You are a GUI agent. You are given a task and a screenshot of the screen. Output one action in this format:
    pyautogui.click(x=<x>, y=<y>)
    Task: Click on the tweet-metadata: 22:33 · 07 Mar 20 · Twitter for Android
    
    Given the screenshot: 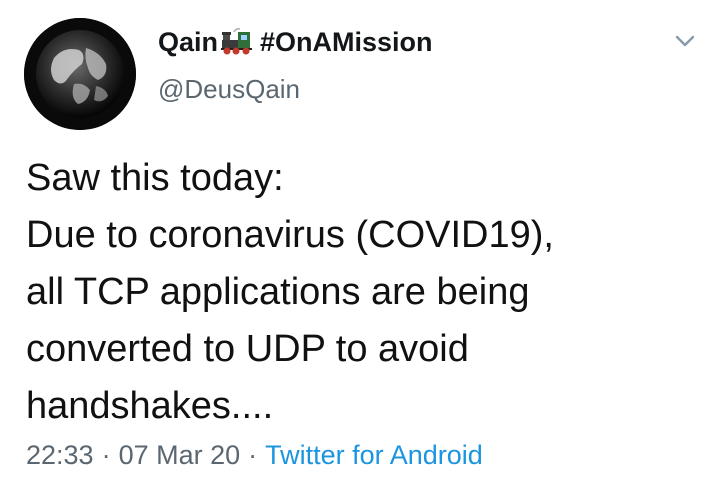 What is the action you would take?
    pyautogui.click(x=254, y=455)
    